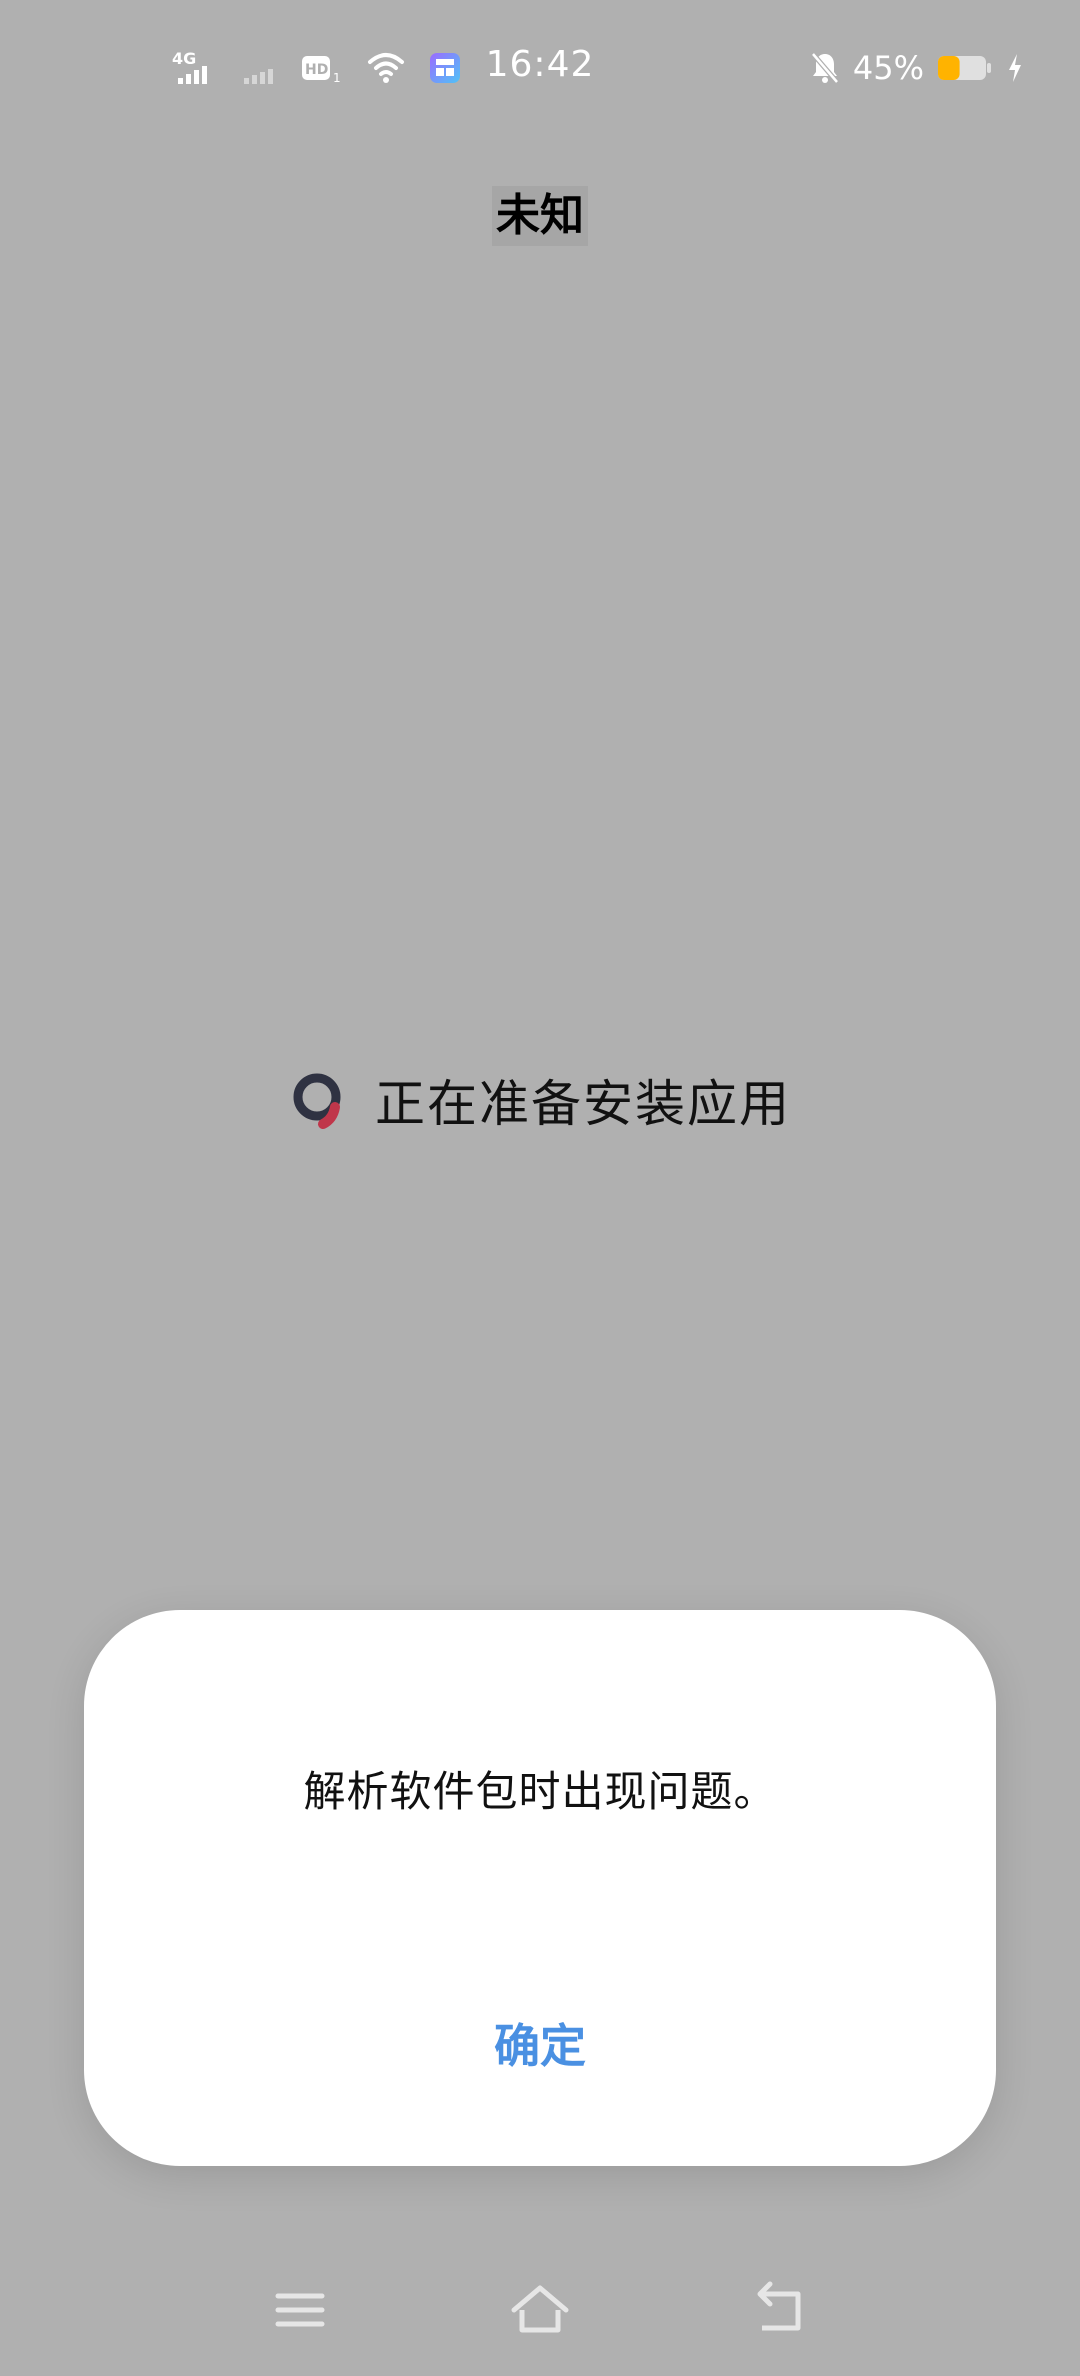 The width and height of the screenshot is (1080, 2376). I want to click on navigation-bar, so click(540, 2310).